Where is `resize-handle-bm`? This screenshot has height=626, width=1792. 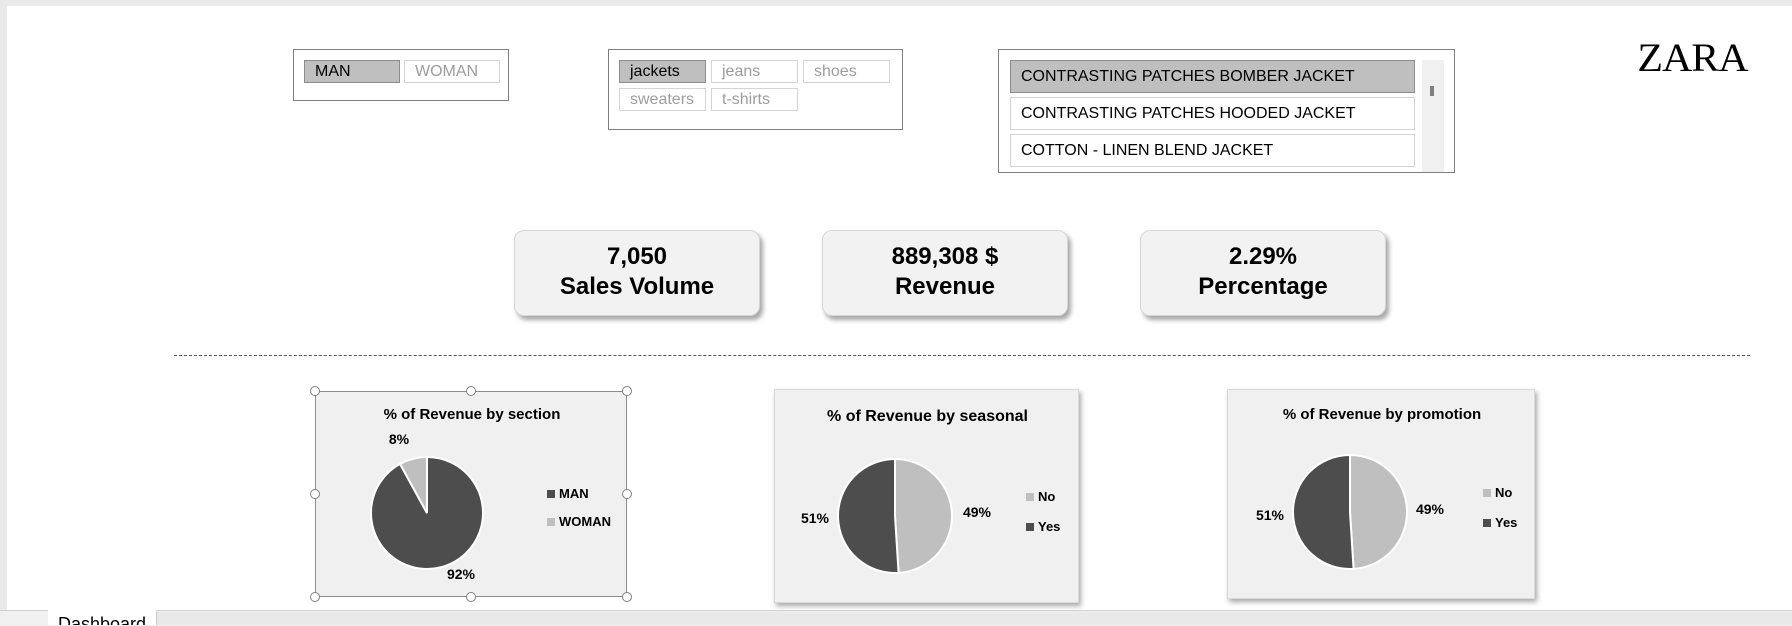
resize-handle-bm is located at coordinates (471, 597).